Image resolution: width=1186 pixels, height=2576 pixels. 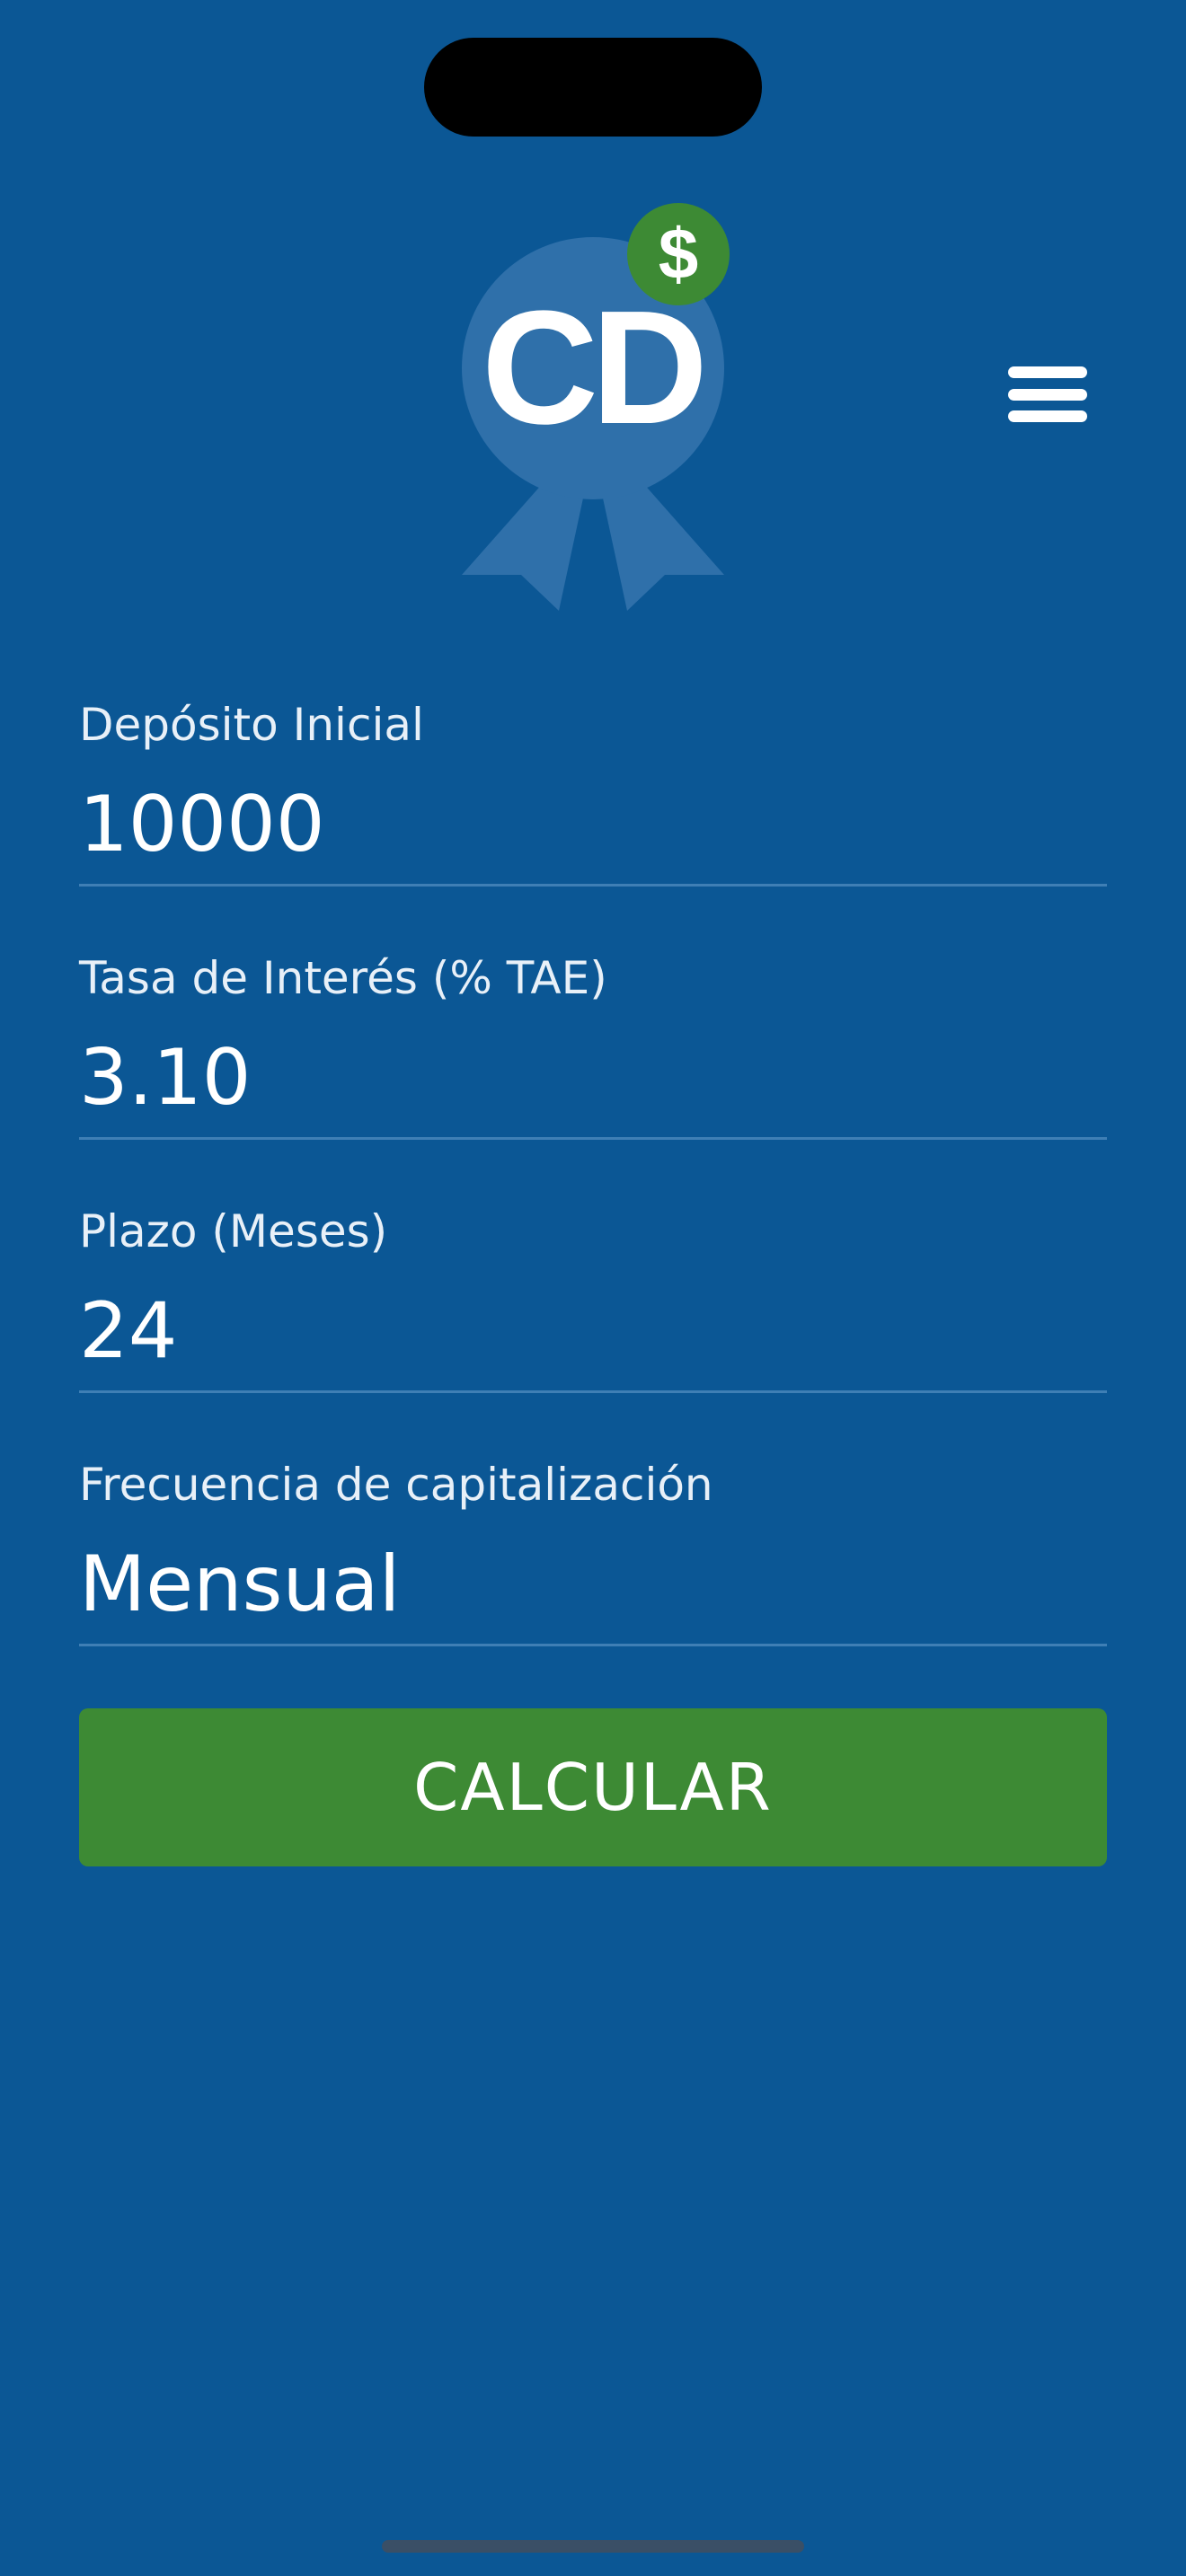 What do you see at coordinates (593, 885) in the screenshot?
I see `initial-deposit-underline` at bounding box center [593, 885].